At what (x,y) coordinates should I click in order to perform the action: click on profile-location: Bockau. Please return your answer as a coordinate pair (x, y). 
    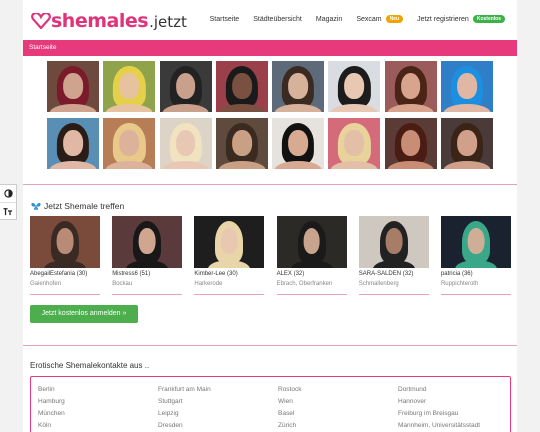
    Looking at the image, I should click on (122, 284).